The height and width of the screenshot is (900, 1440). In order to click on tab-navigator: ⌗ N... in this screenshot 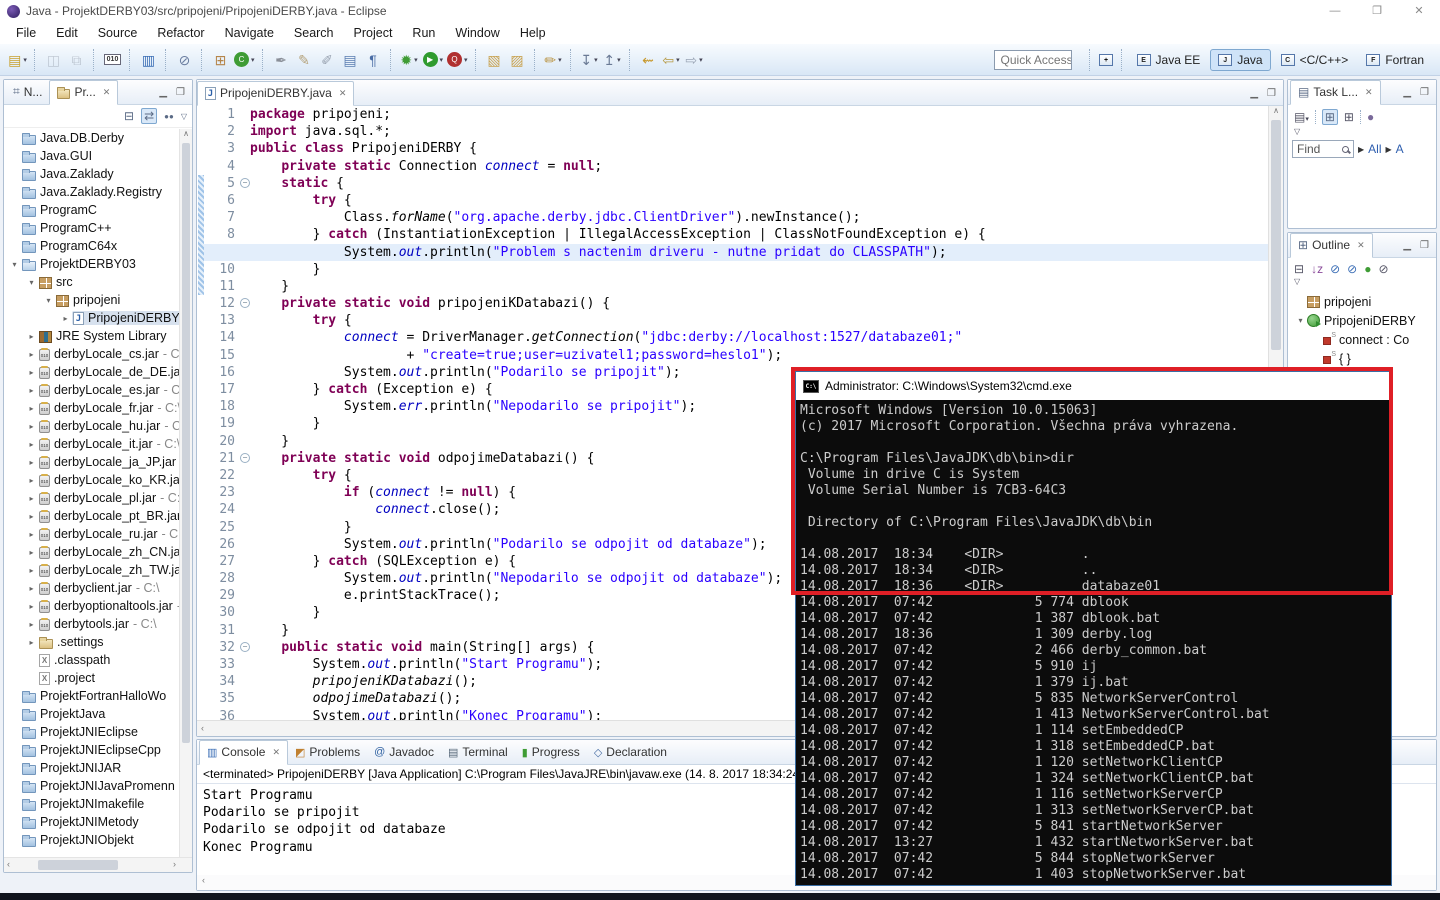, I will do `click(27, 92)`.